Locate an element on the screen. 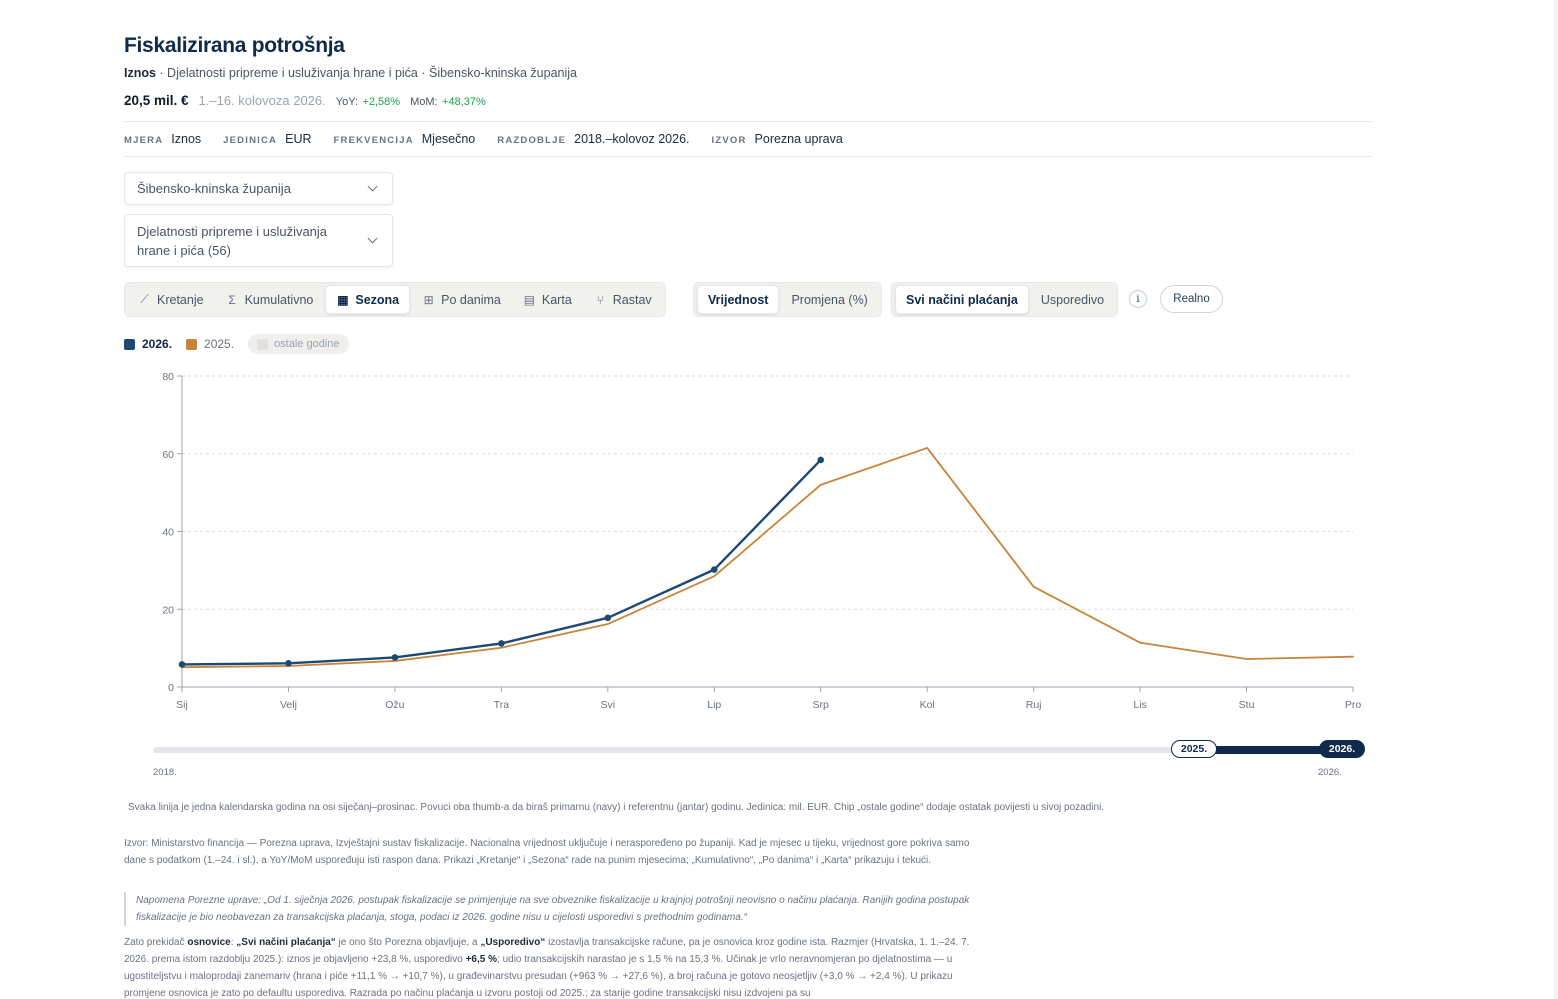  x-tick-label: Svi is located at coordinates (608, 705).